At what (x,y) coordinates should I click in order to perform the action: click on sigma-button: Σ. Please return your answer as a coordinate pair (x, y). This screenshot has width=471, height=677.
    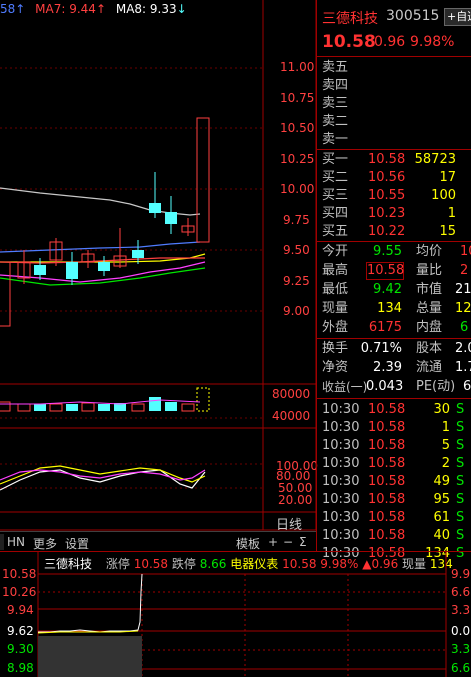
    Looking at the image, I should click on (303, 542).